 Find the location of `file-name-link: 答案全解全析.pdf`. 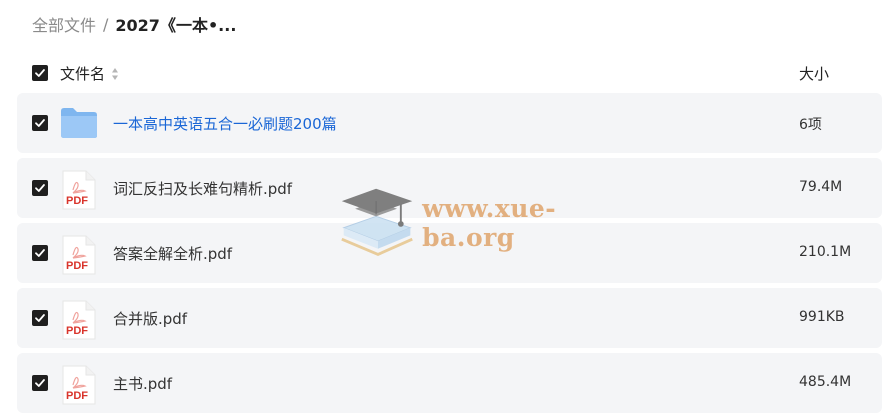

file-name-link: 答案全解全析.pdf is located at coordinates (172, 253).